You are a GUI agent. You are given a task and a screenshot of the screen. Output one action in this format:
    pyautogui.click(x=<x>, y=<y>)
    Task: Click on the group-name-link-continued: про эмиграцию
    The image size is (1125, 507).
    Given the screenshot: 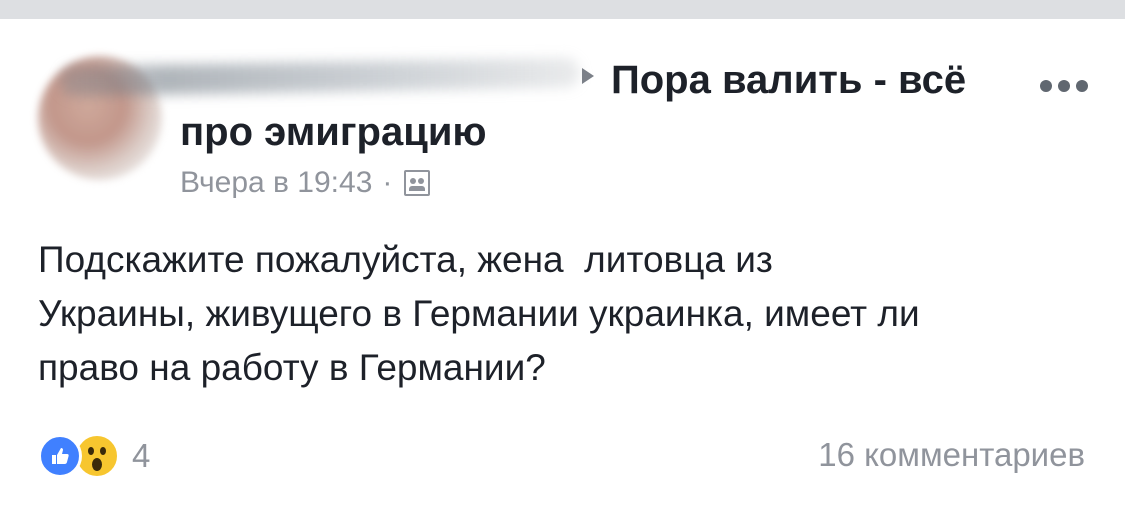 What is the action you would take?
    pyautogui.click(x=333, y=132)
    